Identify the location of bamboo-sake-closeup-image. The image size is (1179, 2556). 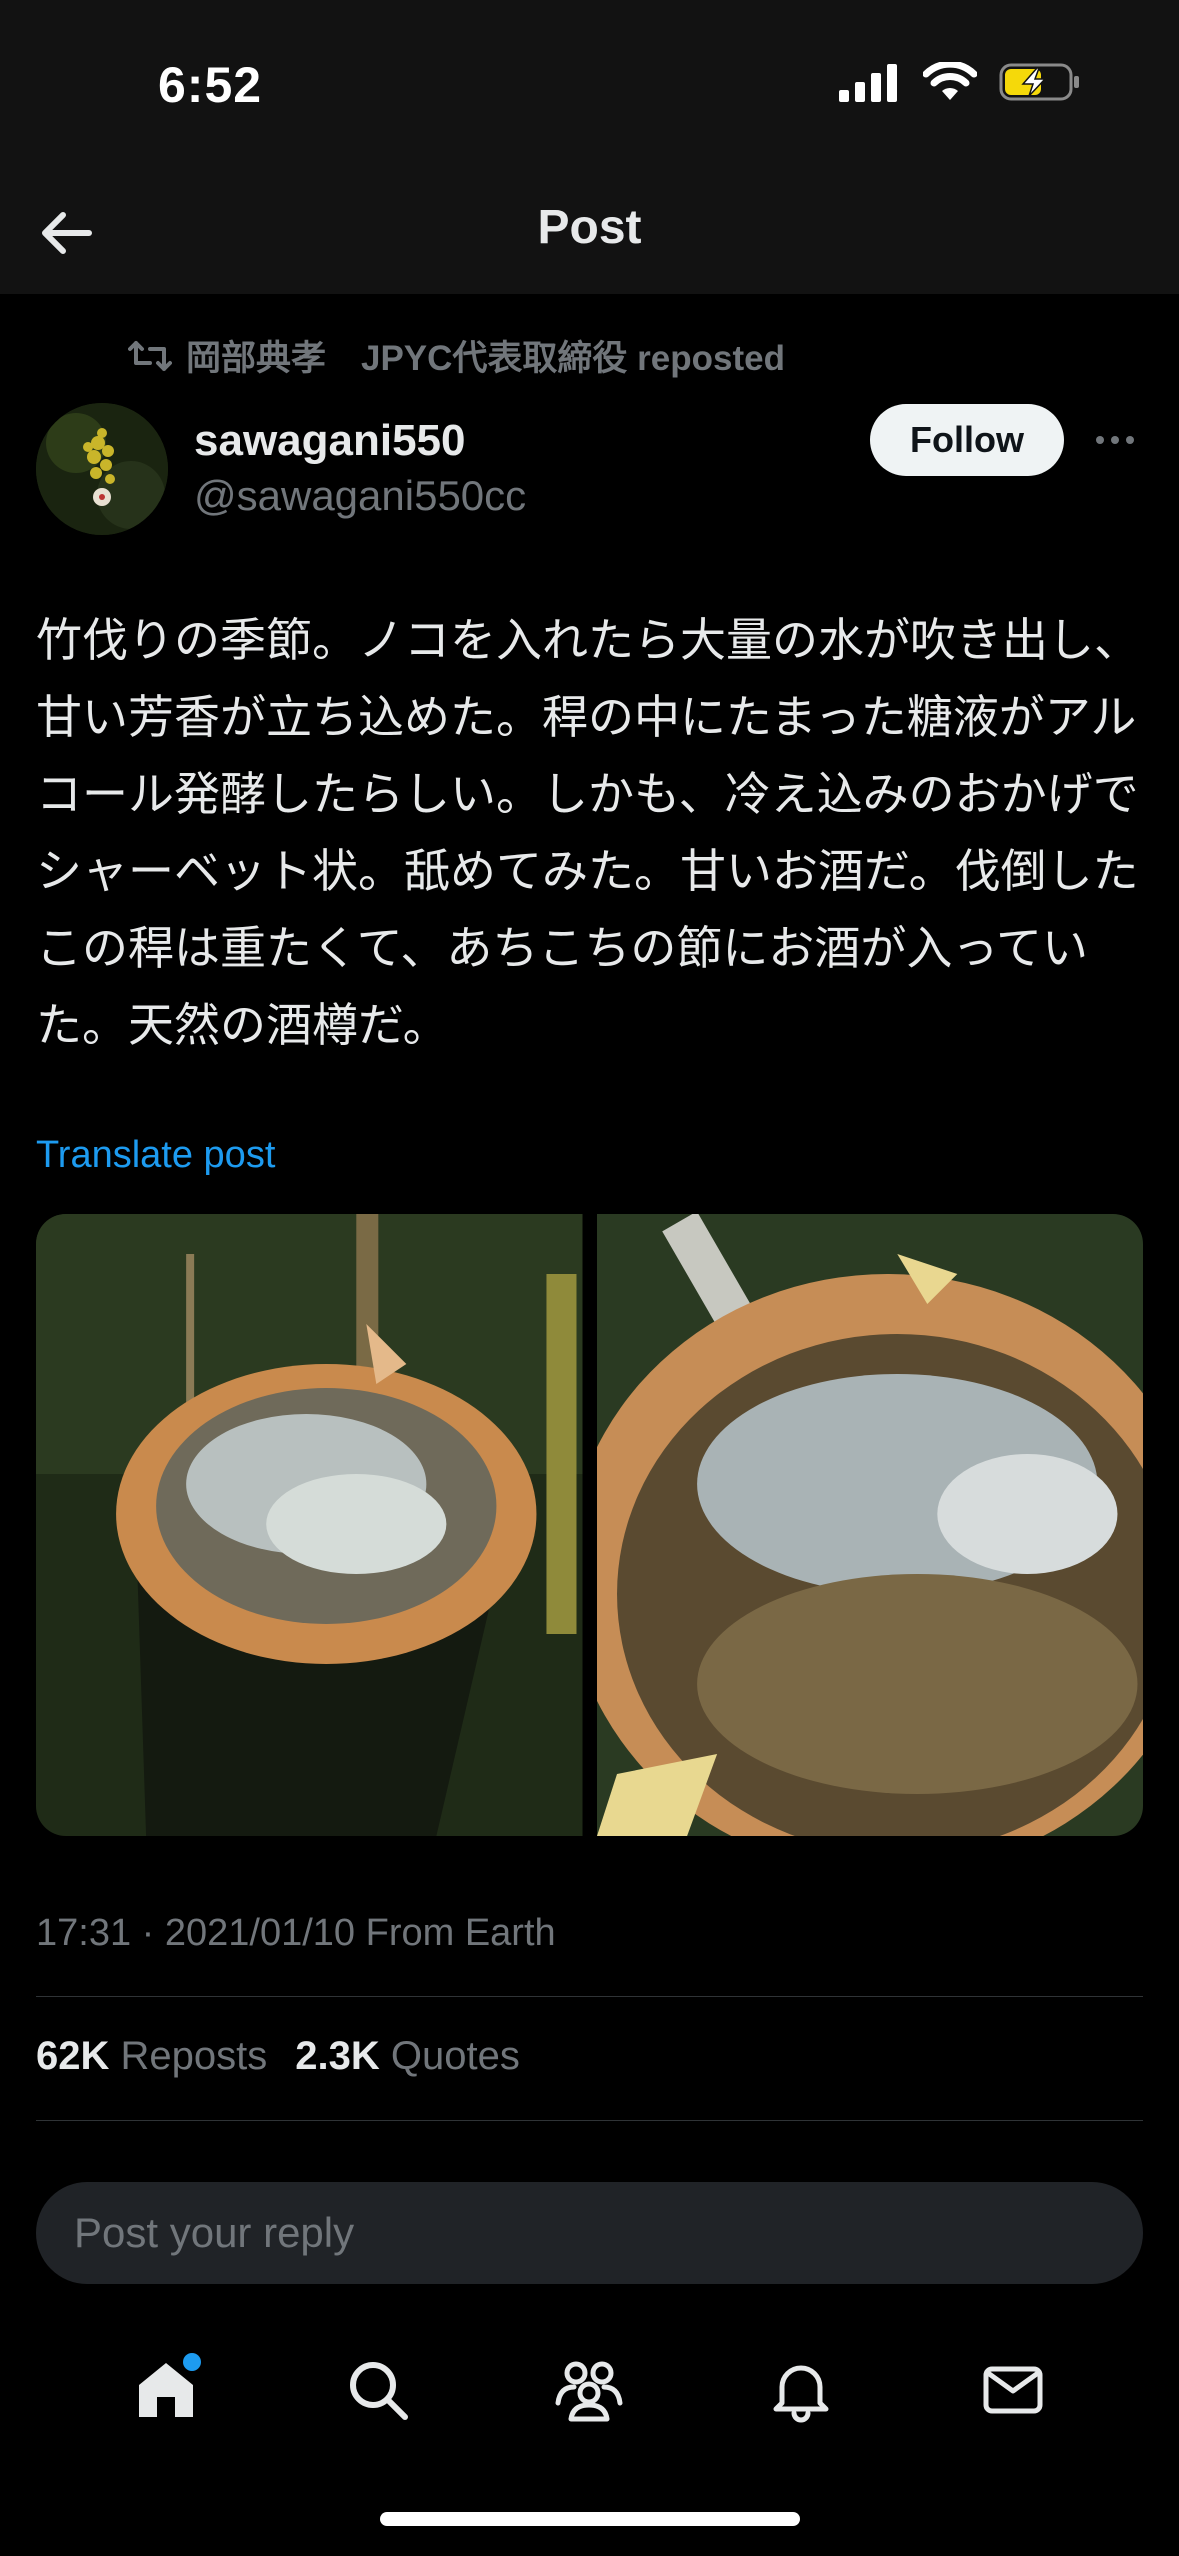
(869, 1525).